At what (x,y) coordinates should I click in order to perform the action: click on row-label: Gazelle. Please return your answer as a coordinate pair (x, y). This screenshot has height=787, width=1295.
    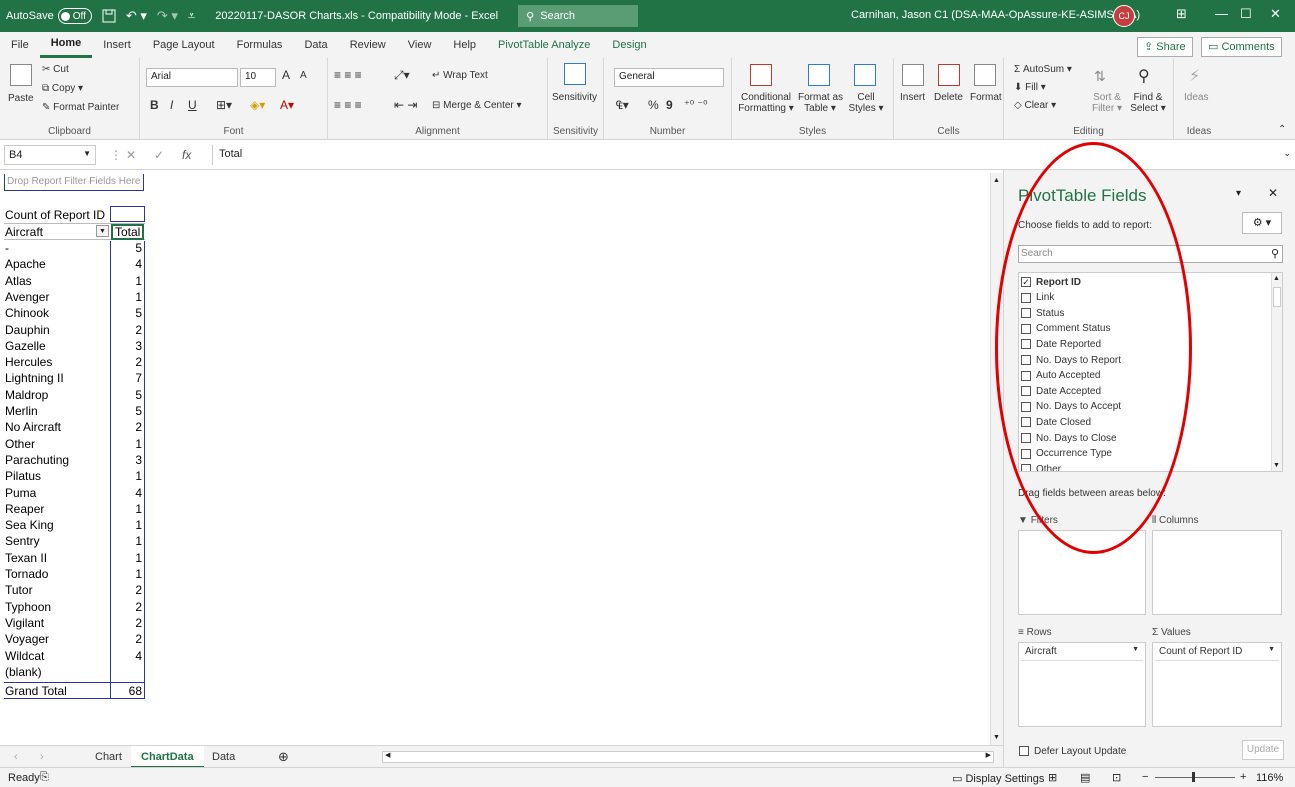
    Looking at the image, I should click on (25, 346).